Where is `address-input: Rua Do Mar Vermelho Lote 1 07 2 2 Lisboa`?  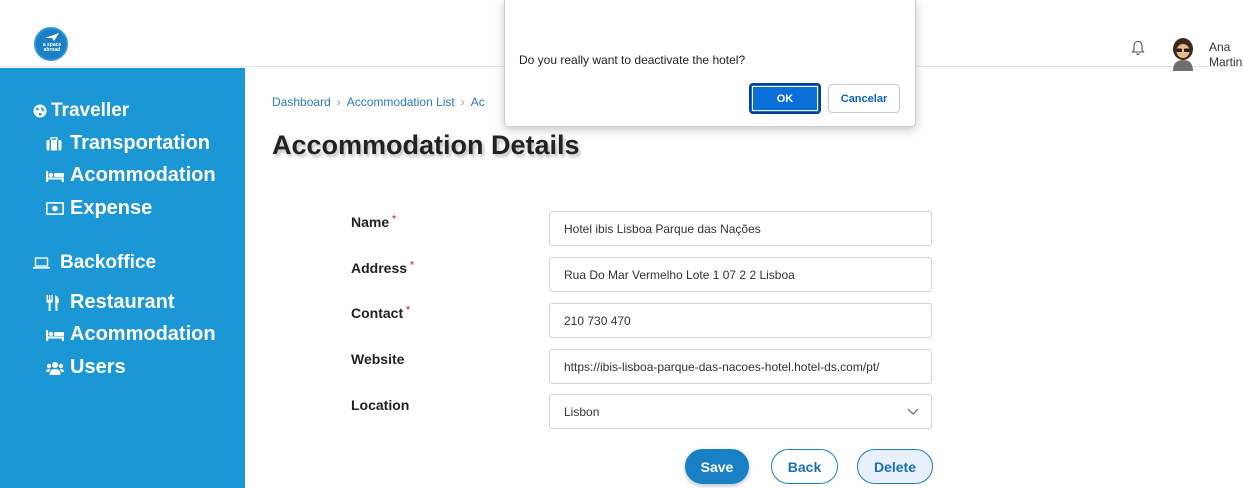 address-input: Rua Do Mar Vermelho Lote 1 07 2 2 Lisboa is located at coordinates (740, 274).